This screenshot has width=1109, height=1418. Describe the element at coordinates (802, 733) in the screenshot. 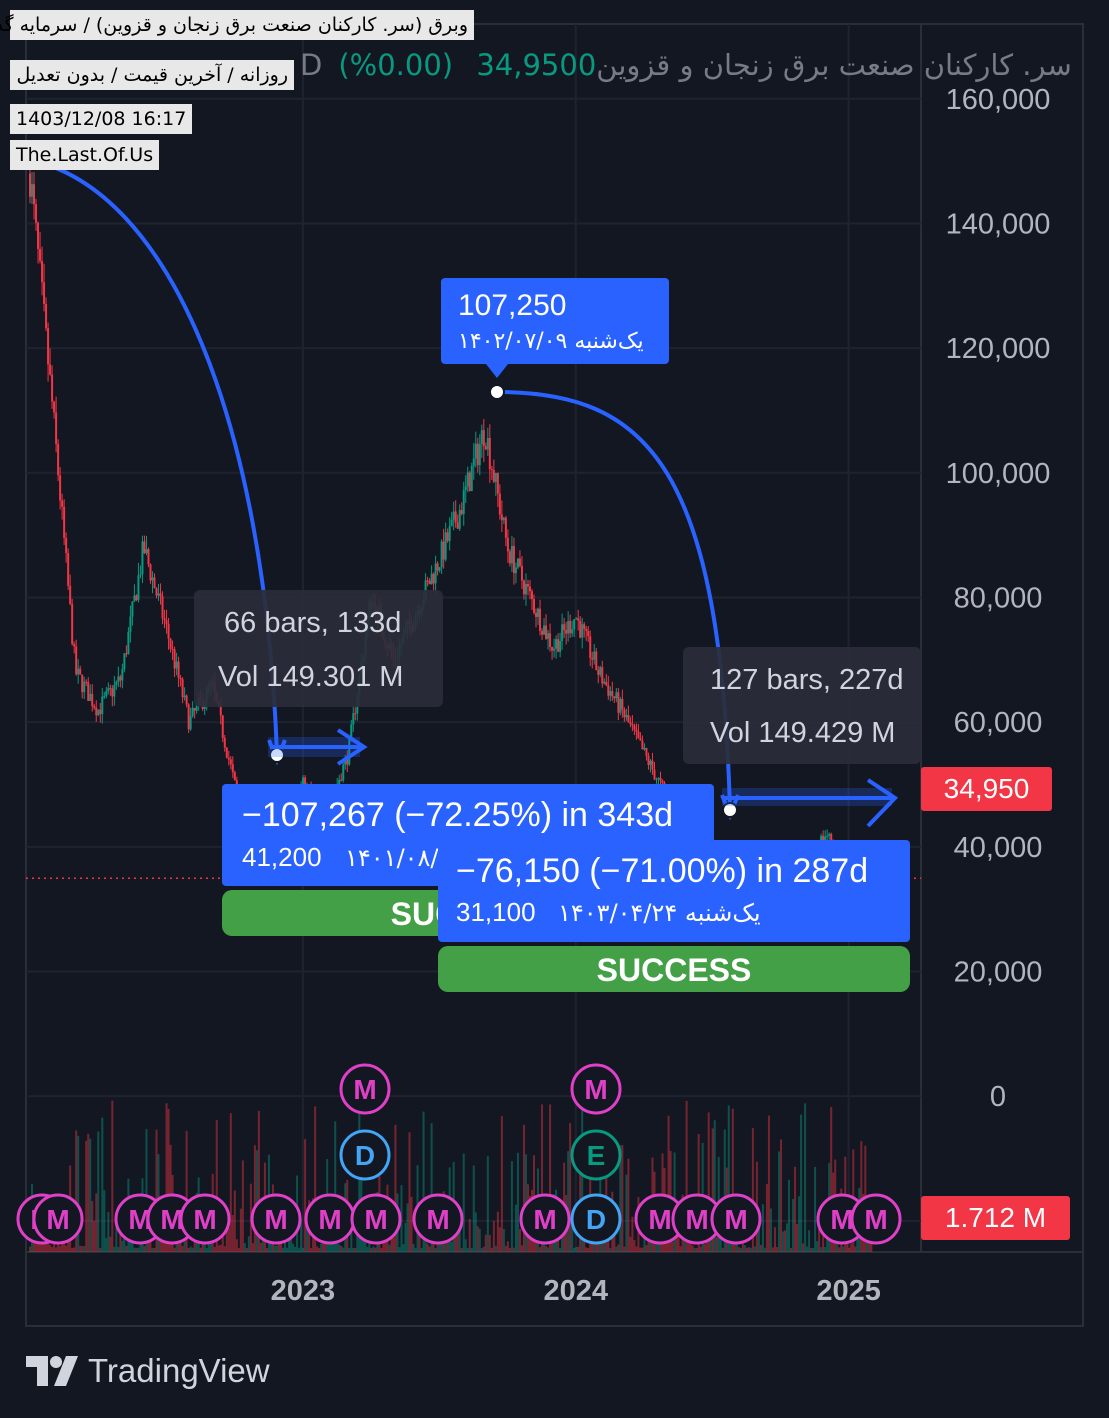

I see `volume-label-2: Vol 149.429 M` at that location.